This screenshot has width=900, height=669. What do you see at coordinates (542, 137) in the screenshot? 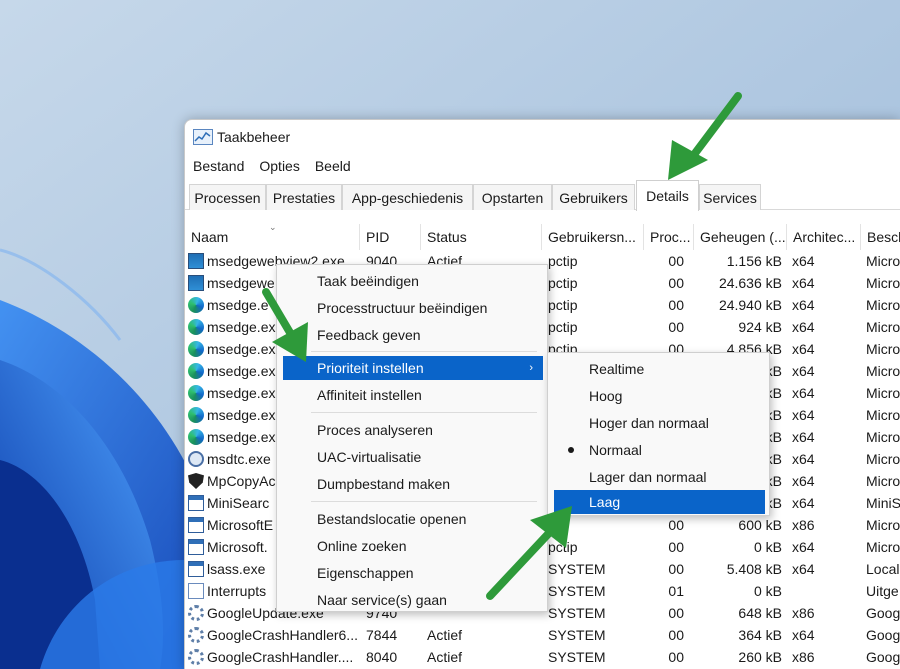
I see `title-bar: Taakbeheer` at bounding box center [542, 137].